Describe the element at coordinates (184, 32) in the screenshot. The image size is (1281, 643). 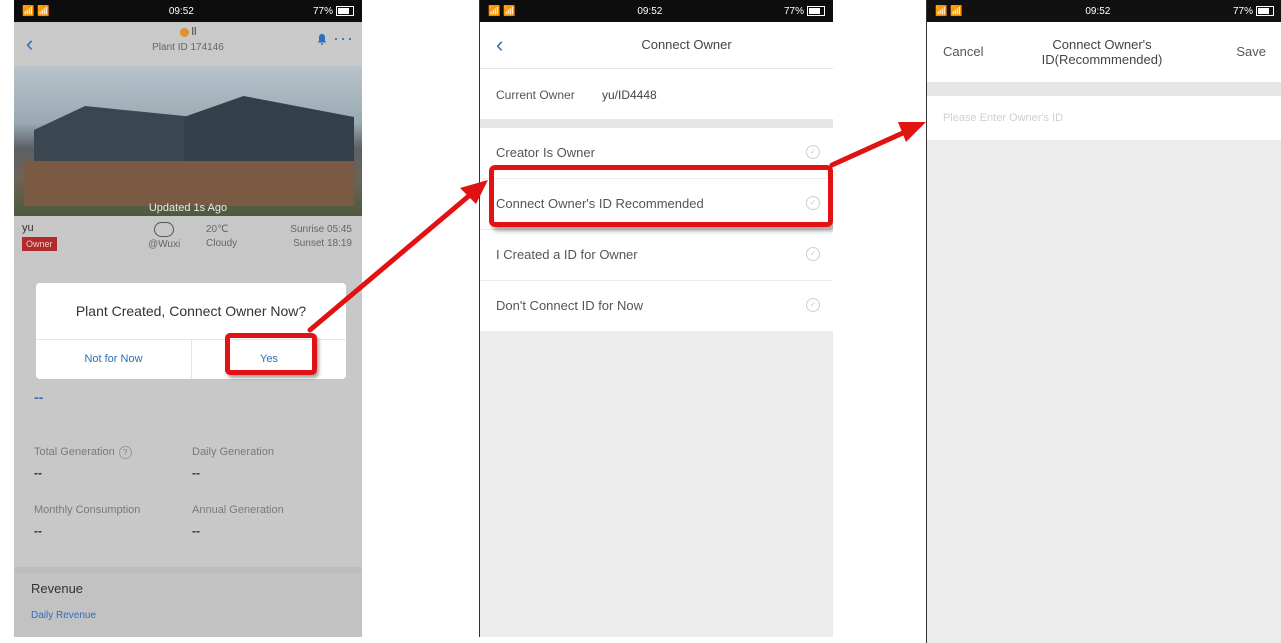
I see `plant-status-icon` at that location.